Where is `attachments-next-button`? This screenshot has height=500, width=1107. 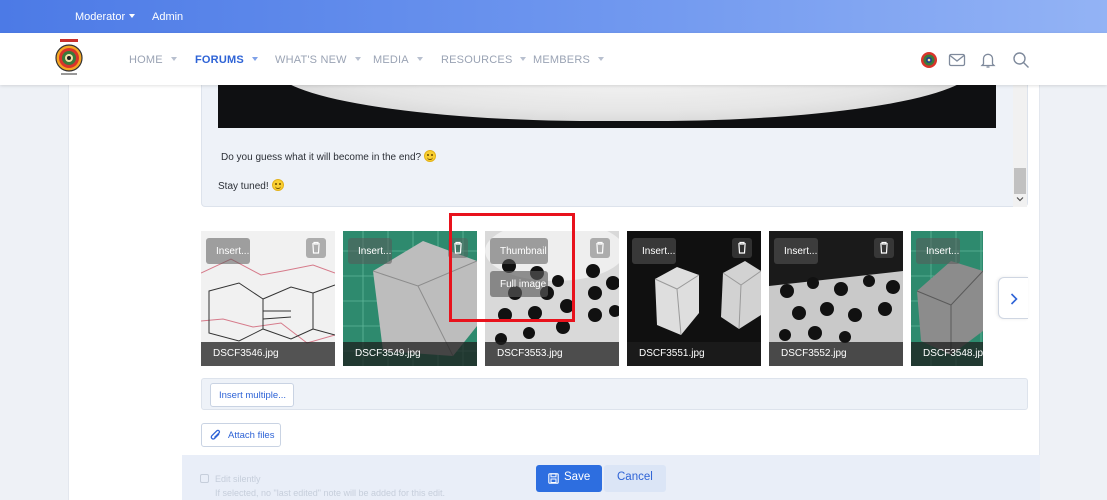
attachments-next-button is located at coordinates (1013, 298).